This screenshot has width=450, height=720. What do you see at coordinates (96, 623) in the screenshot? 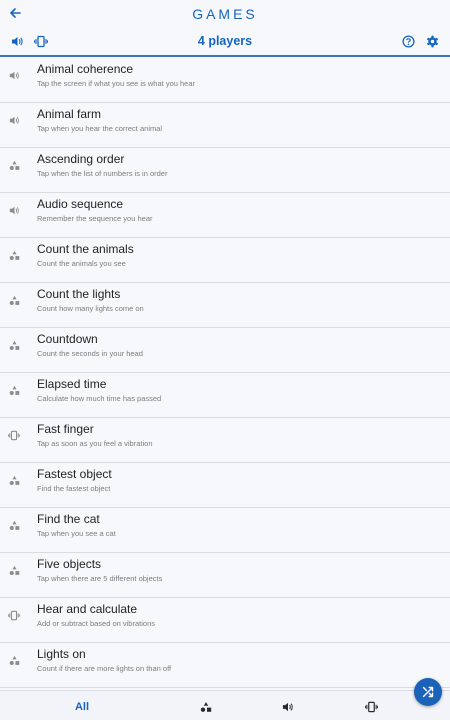
I see `game-description: Add or subtract based on vibrations` at bounding box center [96, 623].